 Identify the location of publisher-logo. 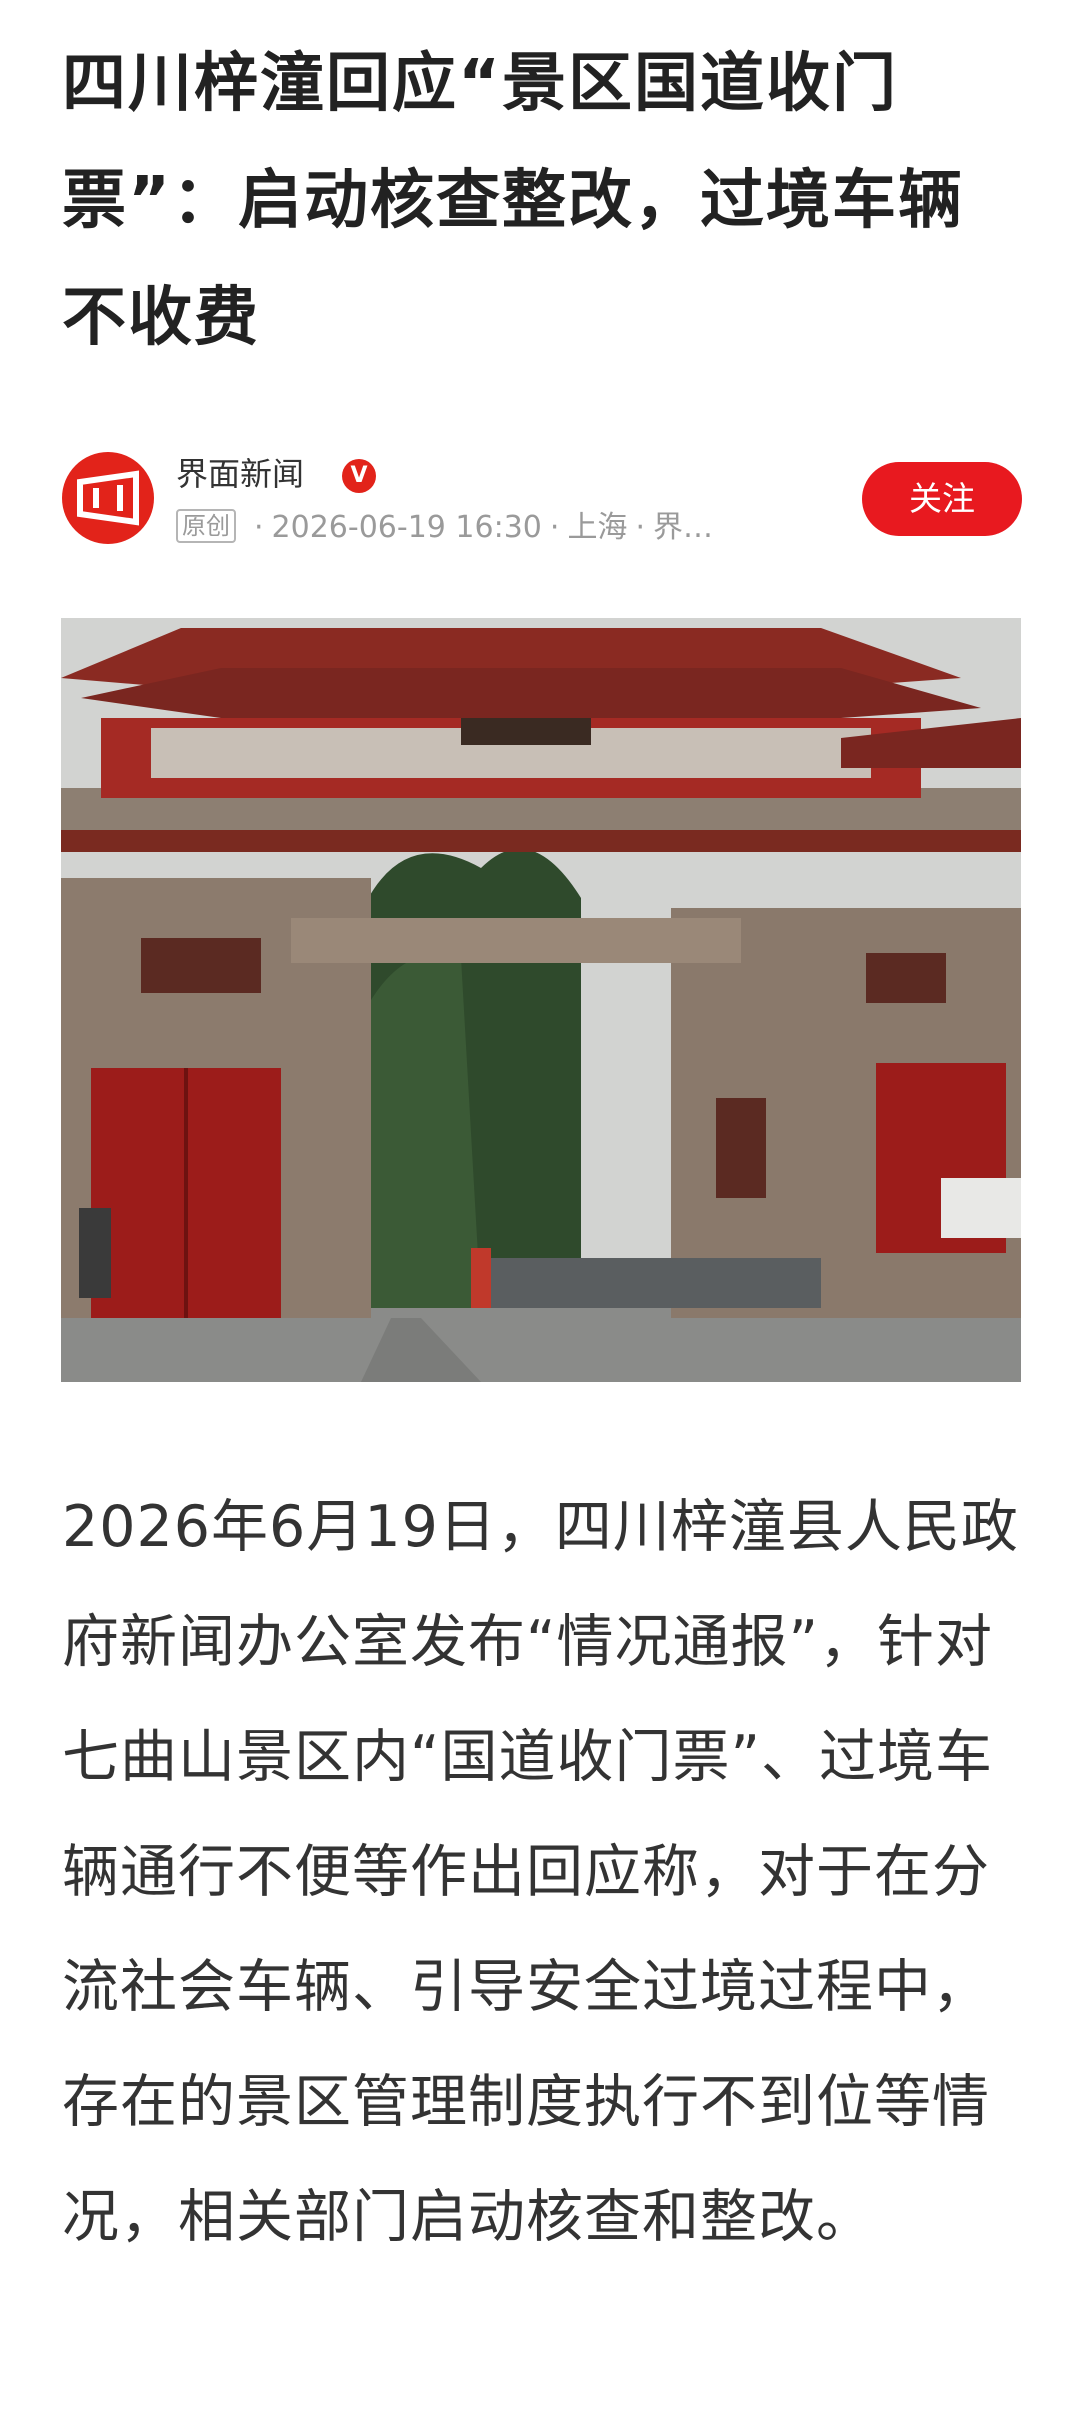
(108, 498).